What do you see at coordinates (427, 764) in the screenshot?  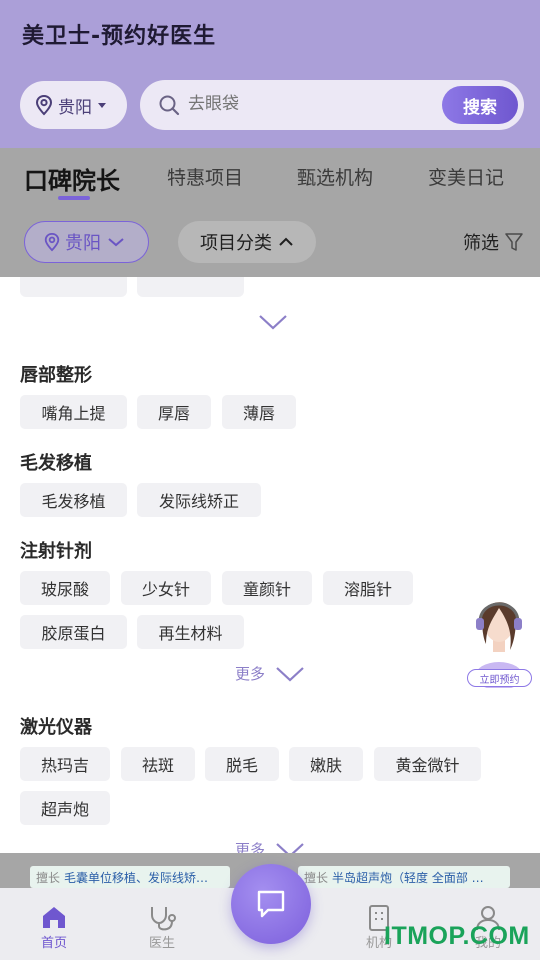 I see `chip-item: 黄金微针` at bounding box center [427, 764].